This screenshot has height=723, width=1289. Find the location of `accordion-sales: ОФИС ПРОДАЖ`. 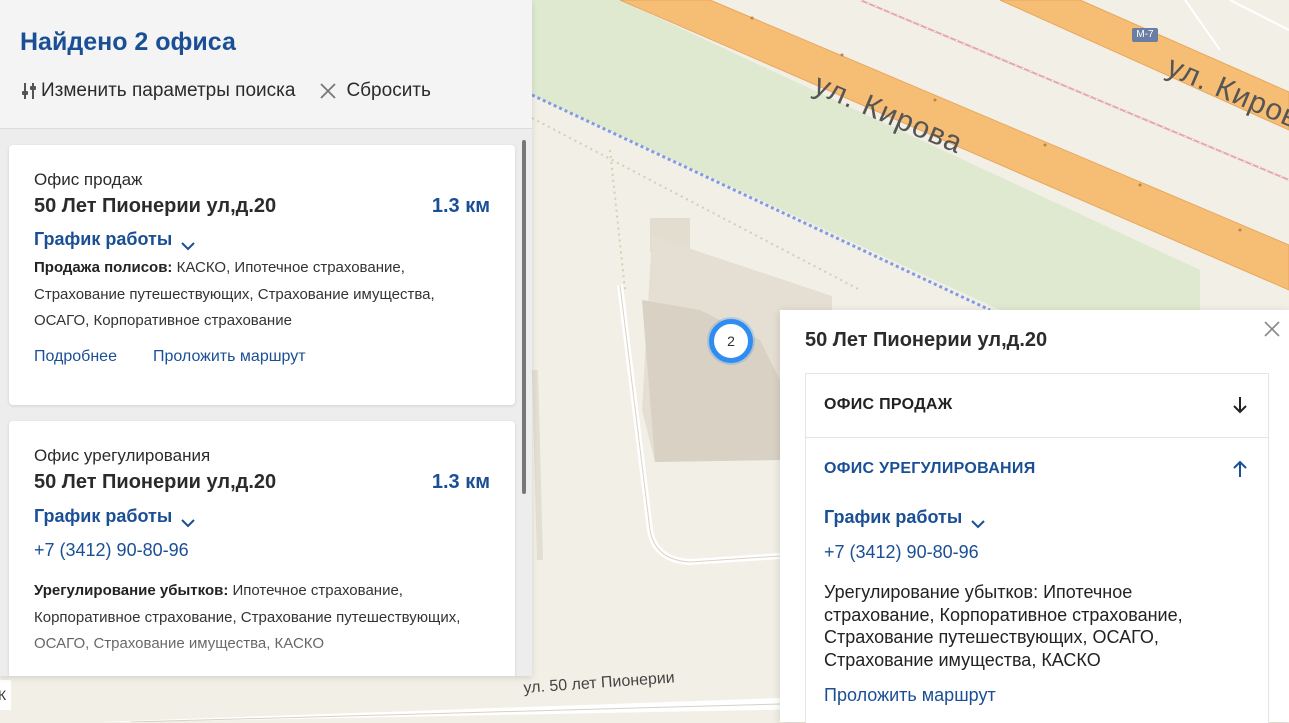

accordion-sales: ОФИС ПРОДАЖ is located at coordinates (1037, 406).